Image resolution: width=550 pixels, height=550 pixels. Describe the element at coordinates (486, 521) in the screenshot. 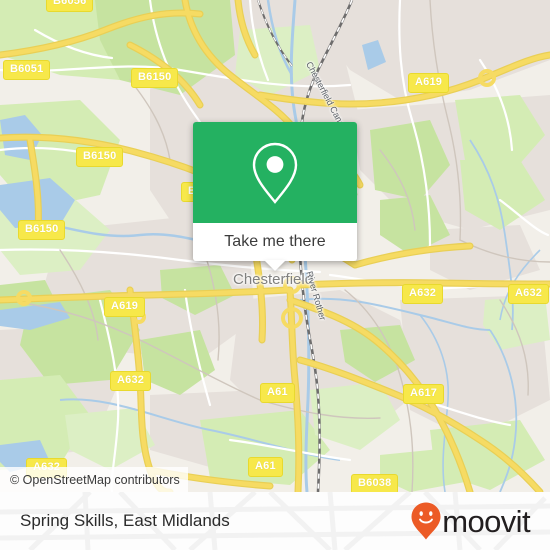

I see `moovit-wordmark: moovit` at that location.